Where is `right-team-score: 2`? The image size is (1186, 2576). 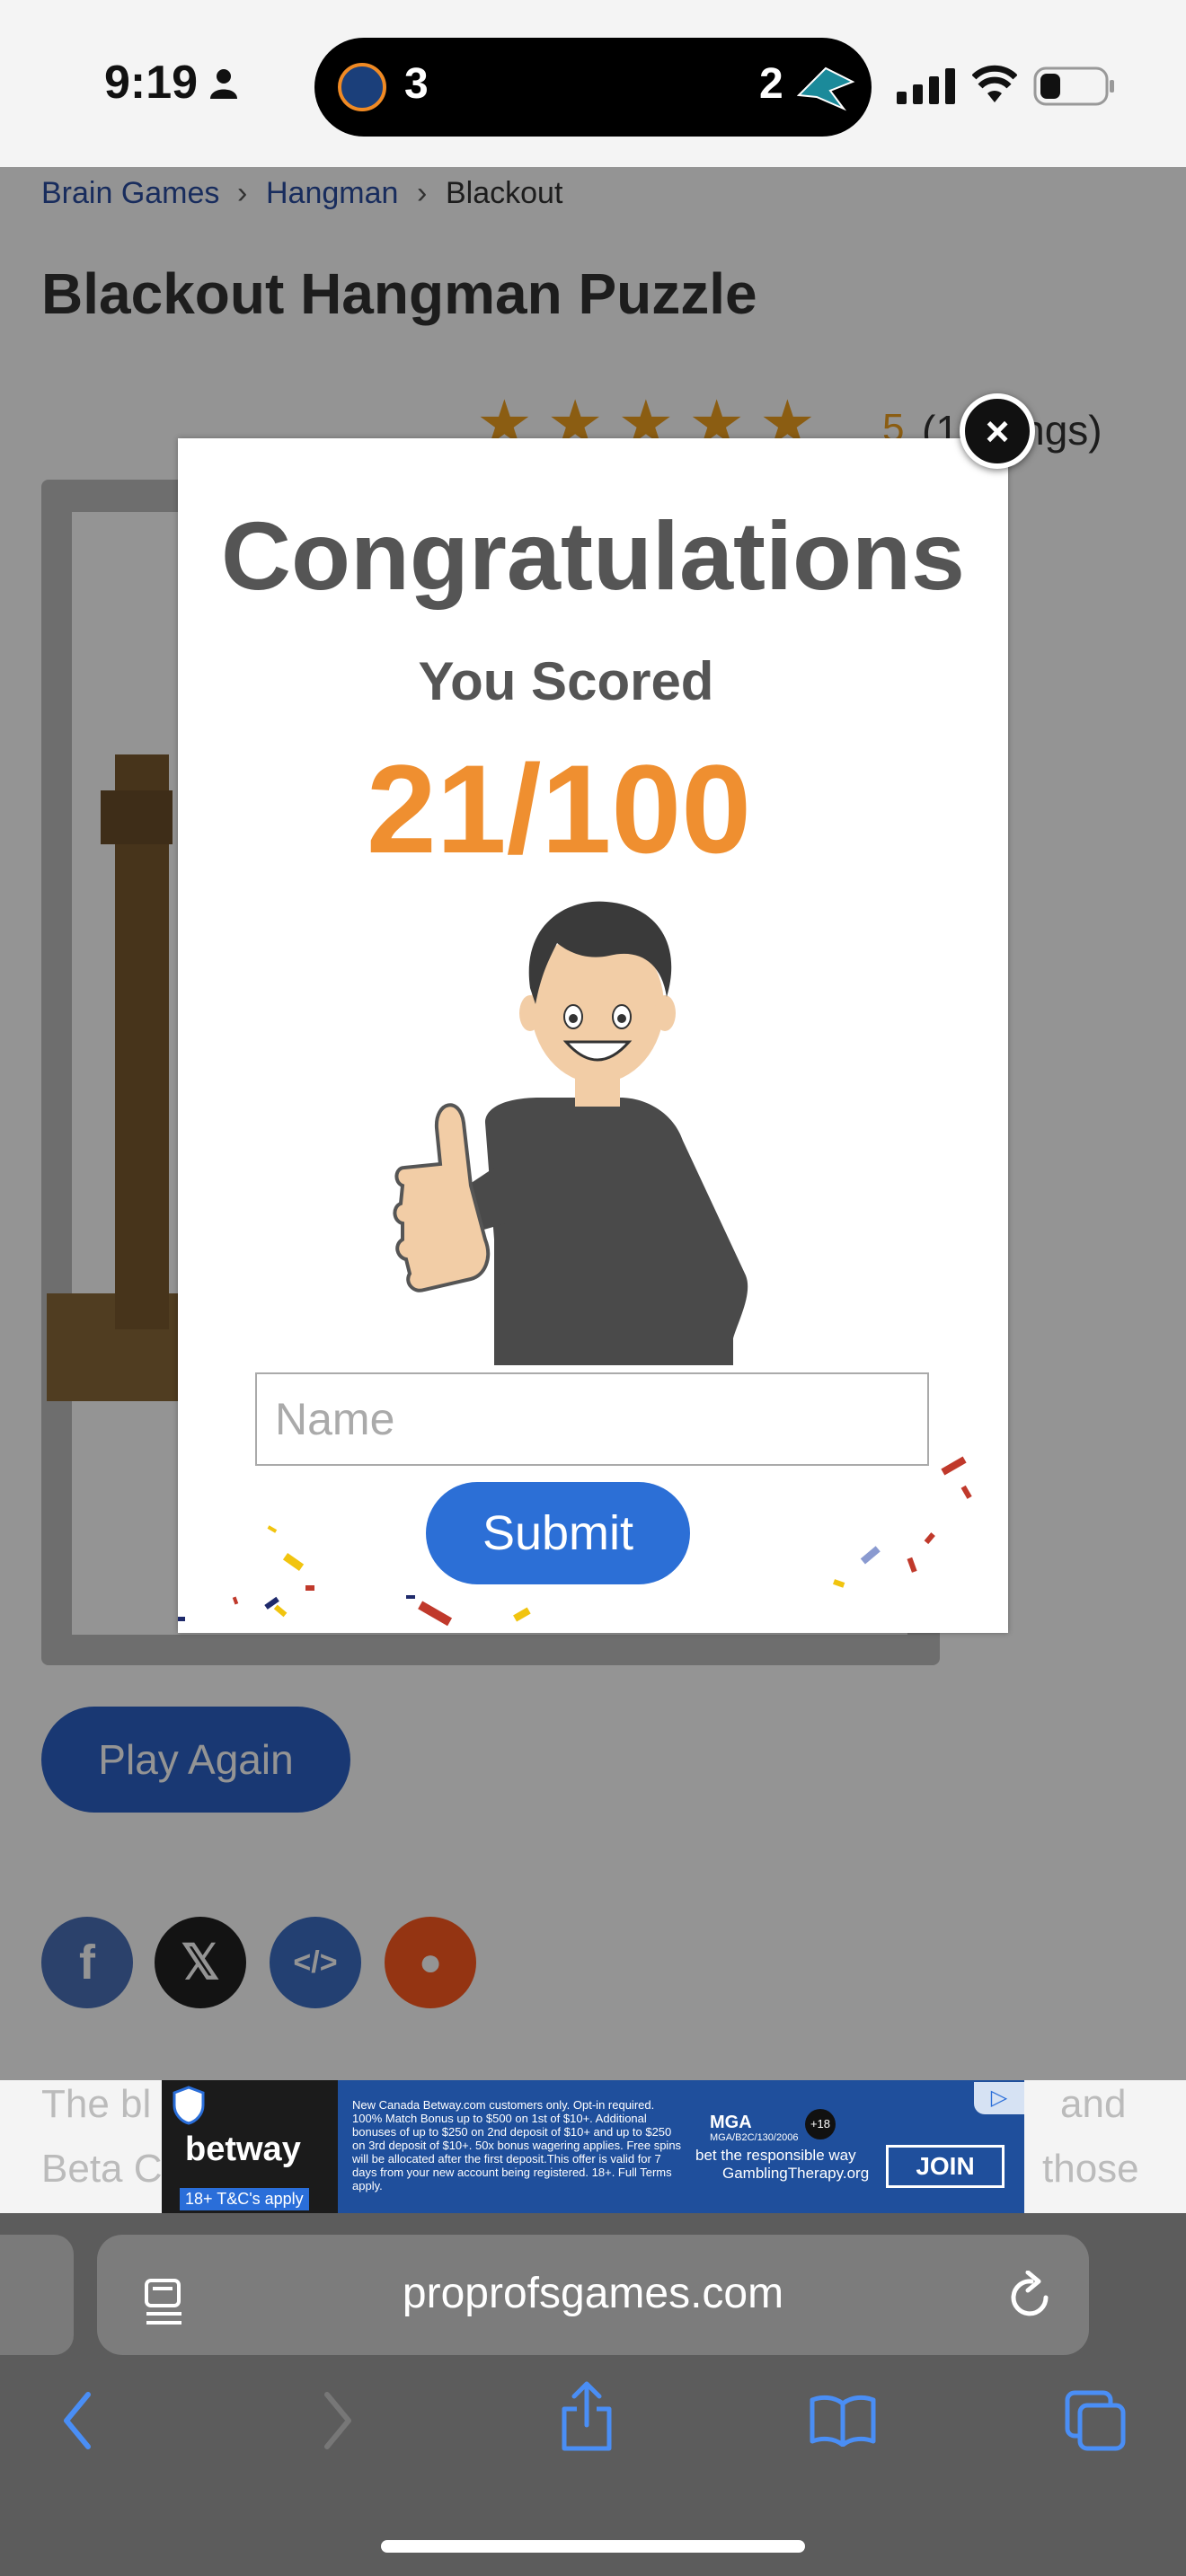 right-team-score: 2 is located at coordinates (771, 84).